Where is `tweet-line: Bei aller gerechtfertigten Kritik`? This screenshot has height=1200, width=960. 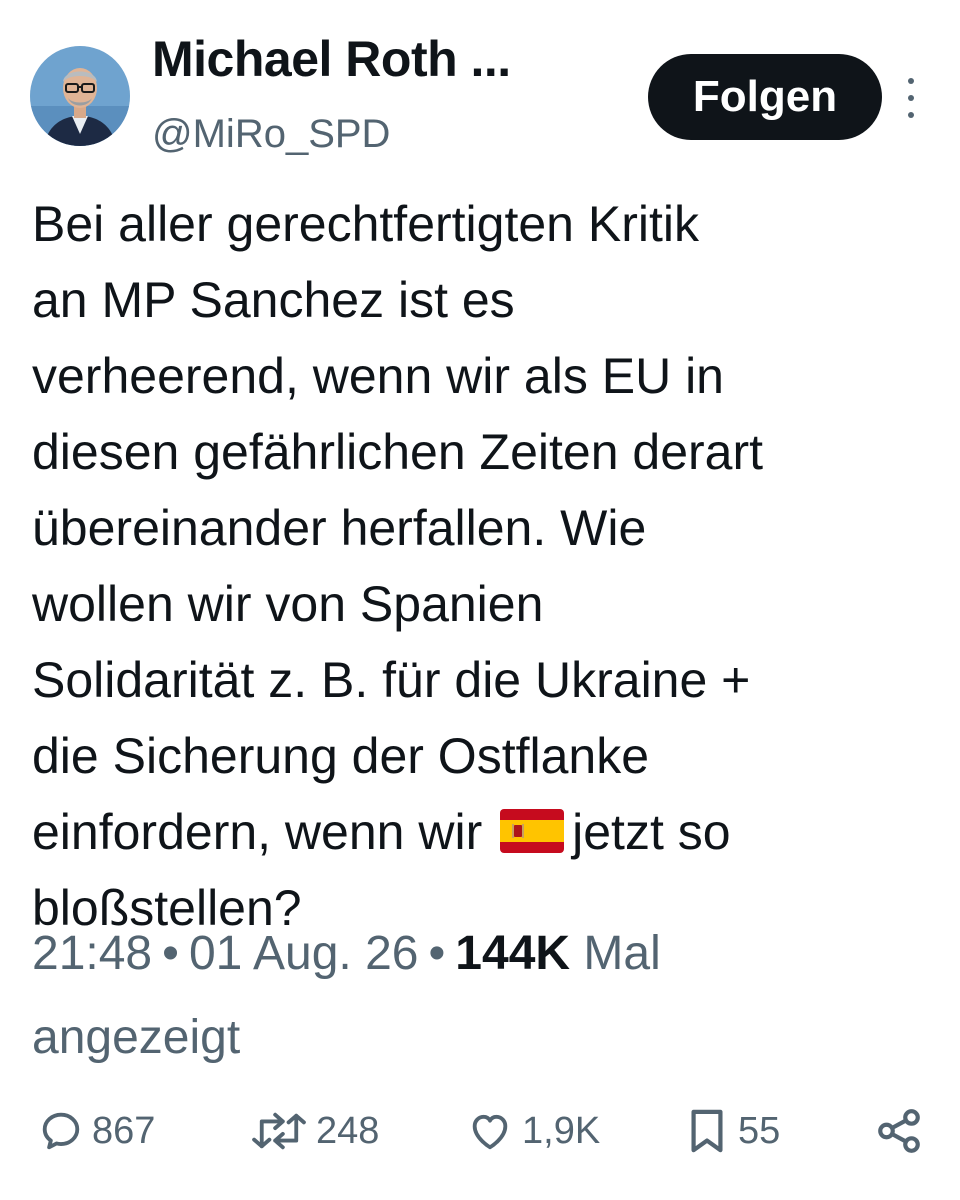
tweet-line: Bei aller gerechtfertigten Kritik is located at coordinates (365, 224).